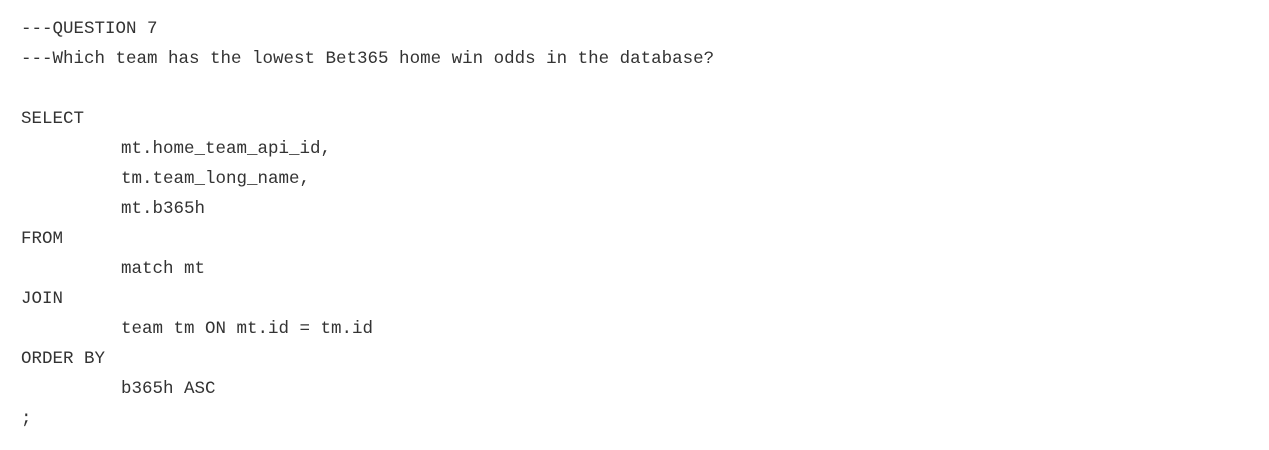 The image size is (1269, 450). Describe the element at coordinates (216, 179) in the screenshot. I see `select-column-team-long-name: tm.team_long_name,` at that location.